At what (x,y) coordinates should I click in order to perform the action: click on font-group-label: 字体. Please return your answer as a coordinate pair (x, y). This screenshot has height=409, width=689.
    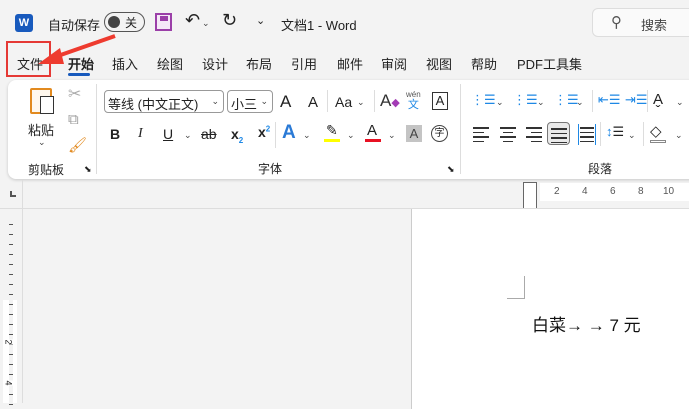
    Looking at the image, I should click on (270, 169).